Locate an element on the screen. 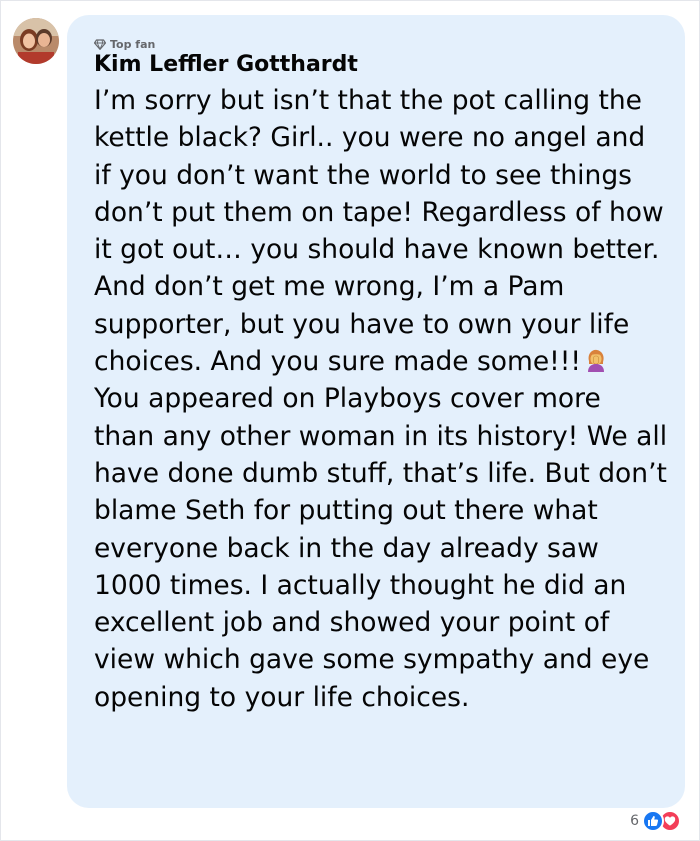 The width and height of the screenshot is (700, 841). top-fan-badge: Top fan is located at coordinates (389, 44).